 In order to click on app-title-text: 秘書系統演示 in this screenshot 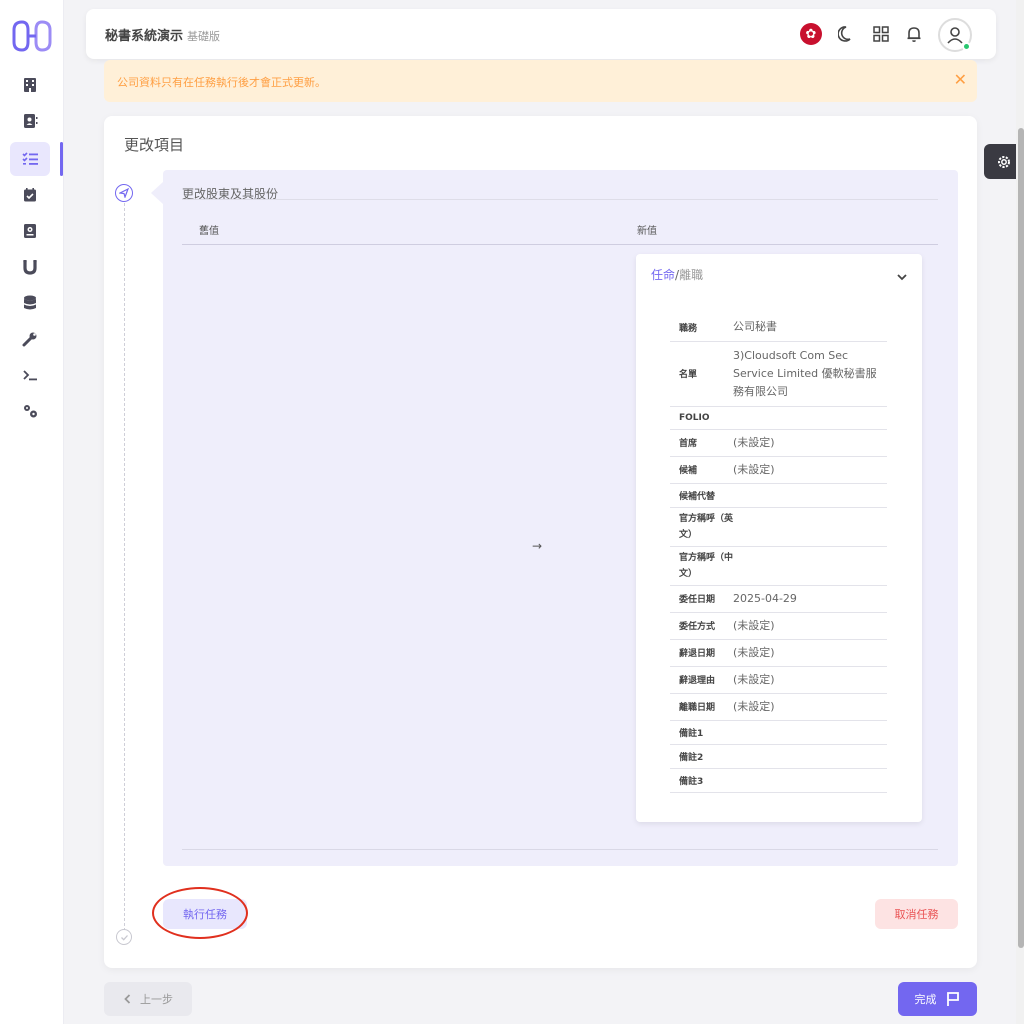, I will do `click(144, 36)`.